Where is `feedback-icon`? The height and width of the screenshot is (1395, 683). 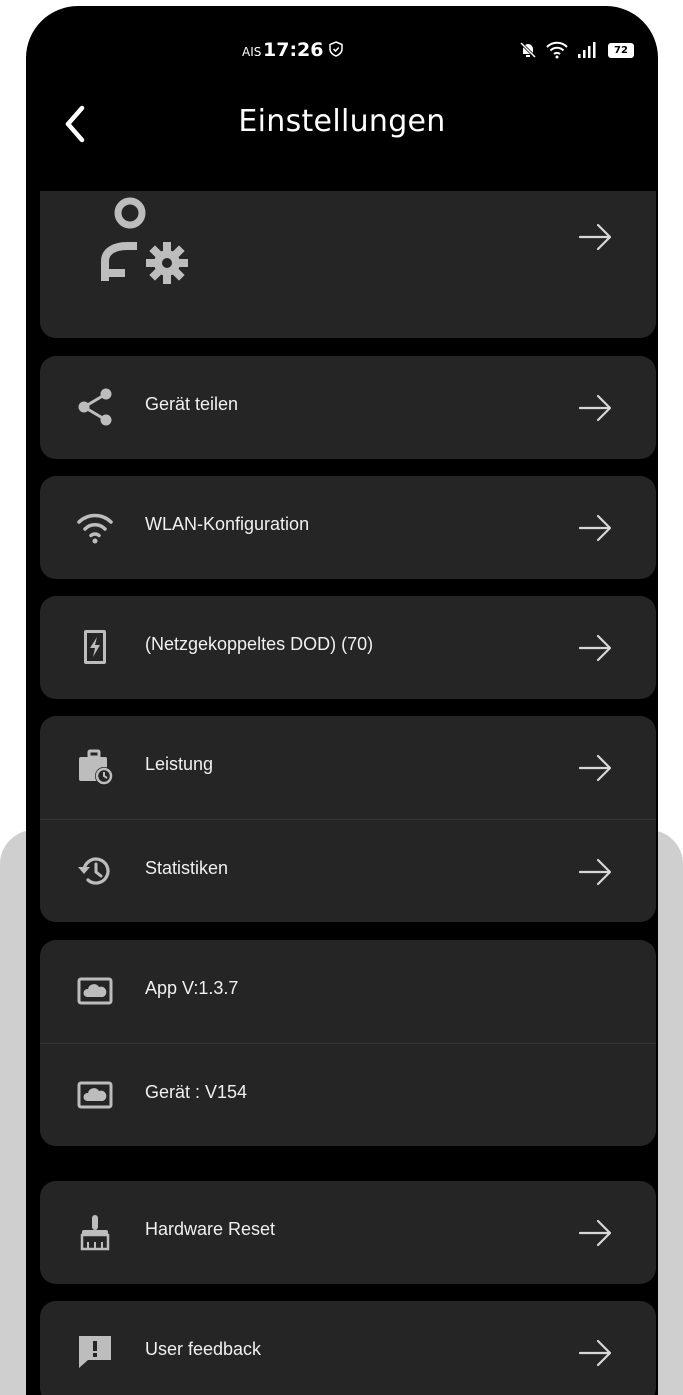
feedback-icon is located at coordinates (95, 1352).